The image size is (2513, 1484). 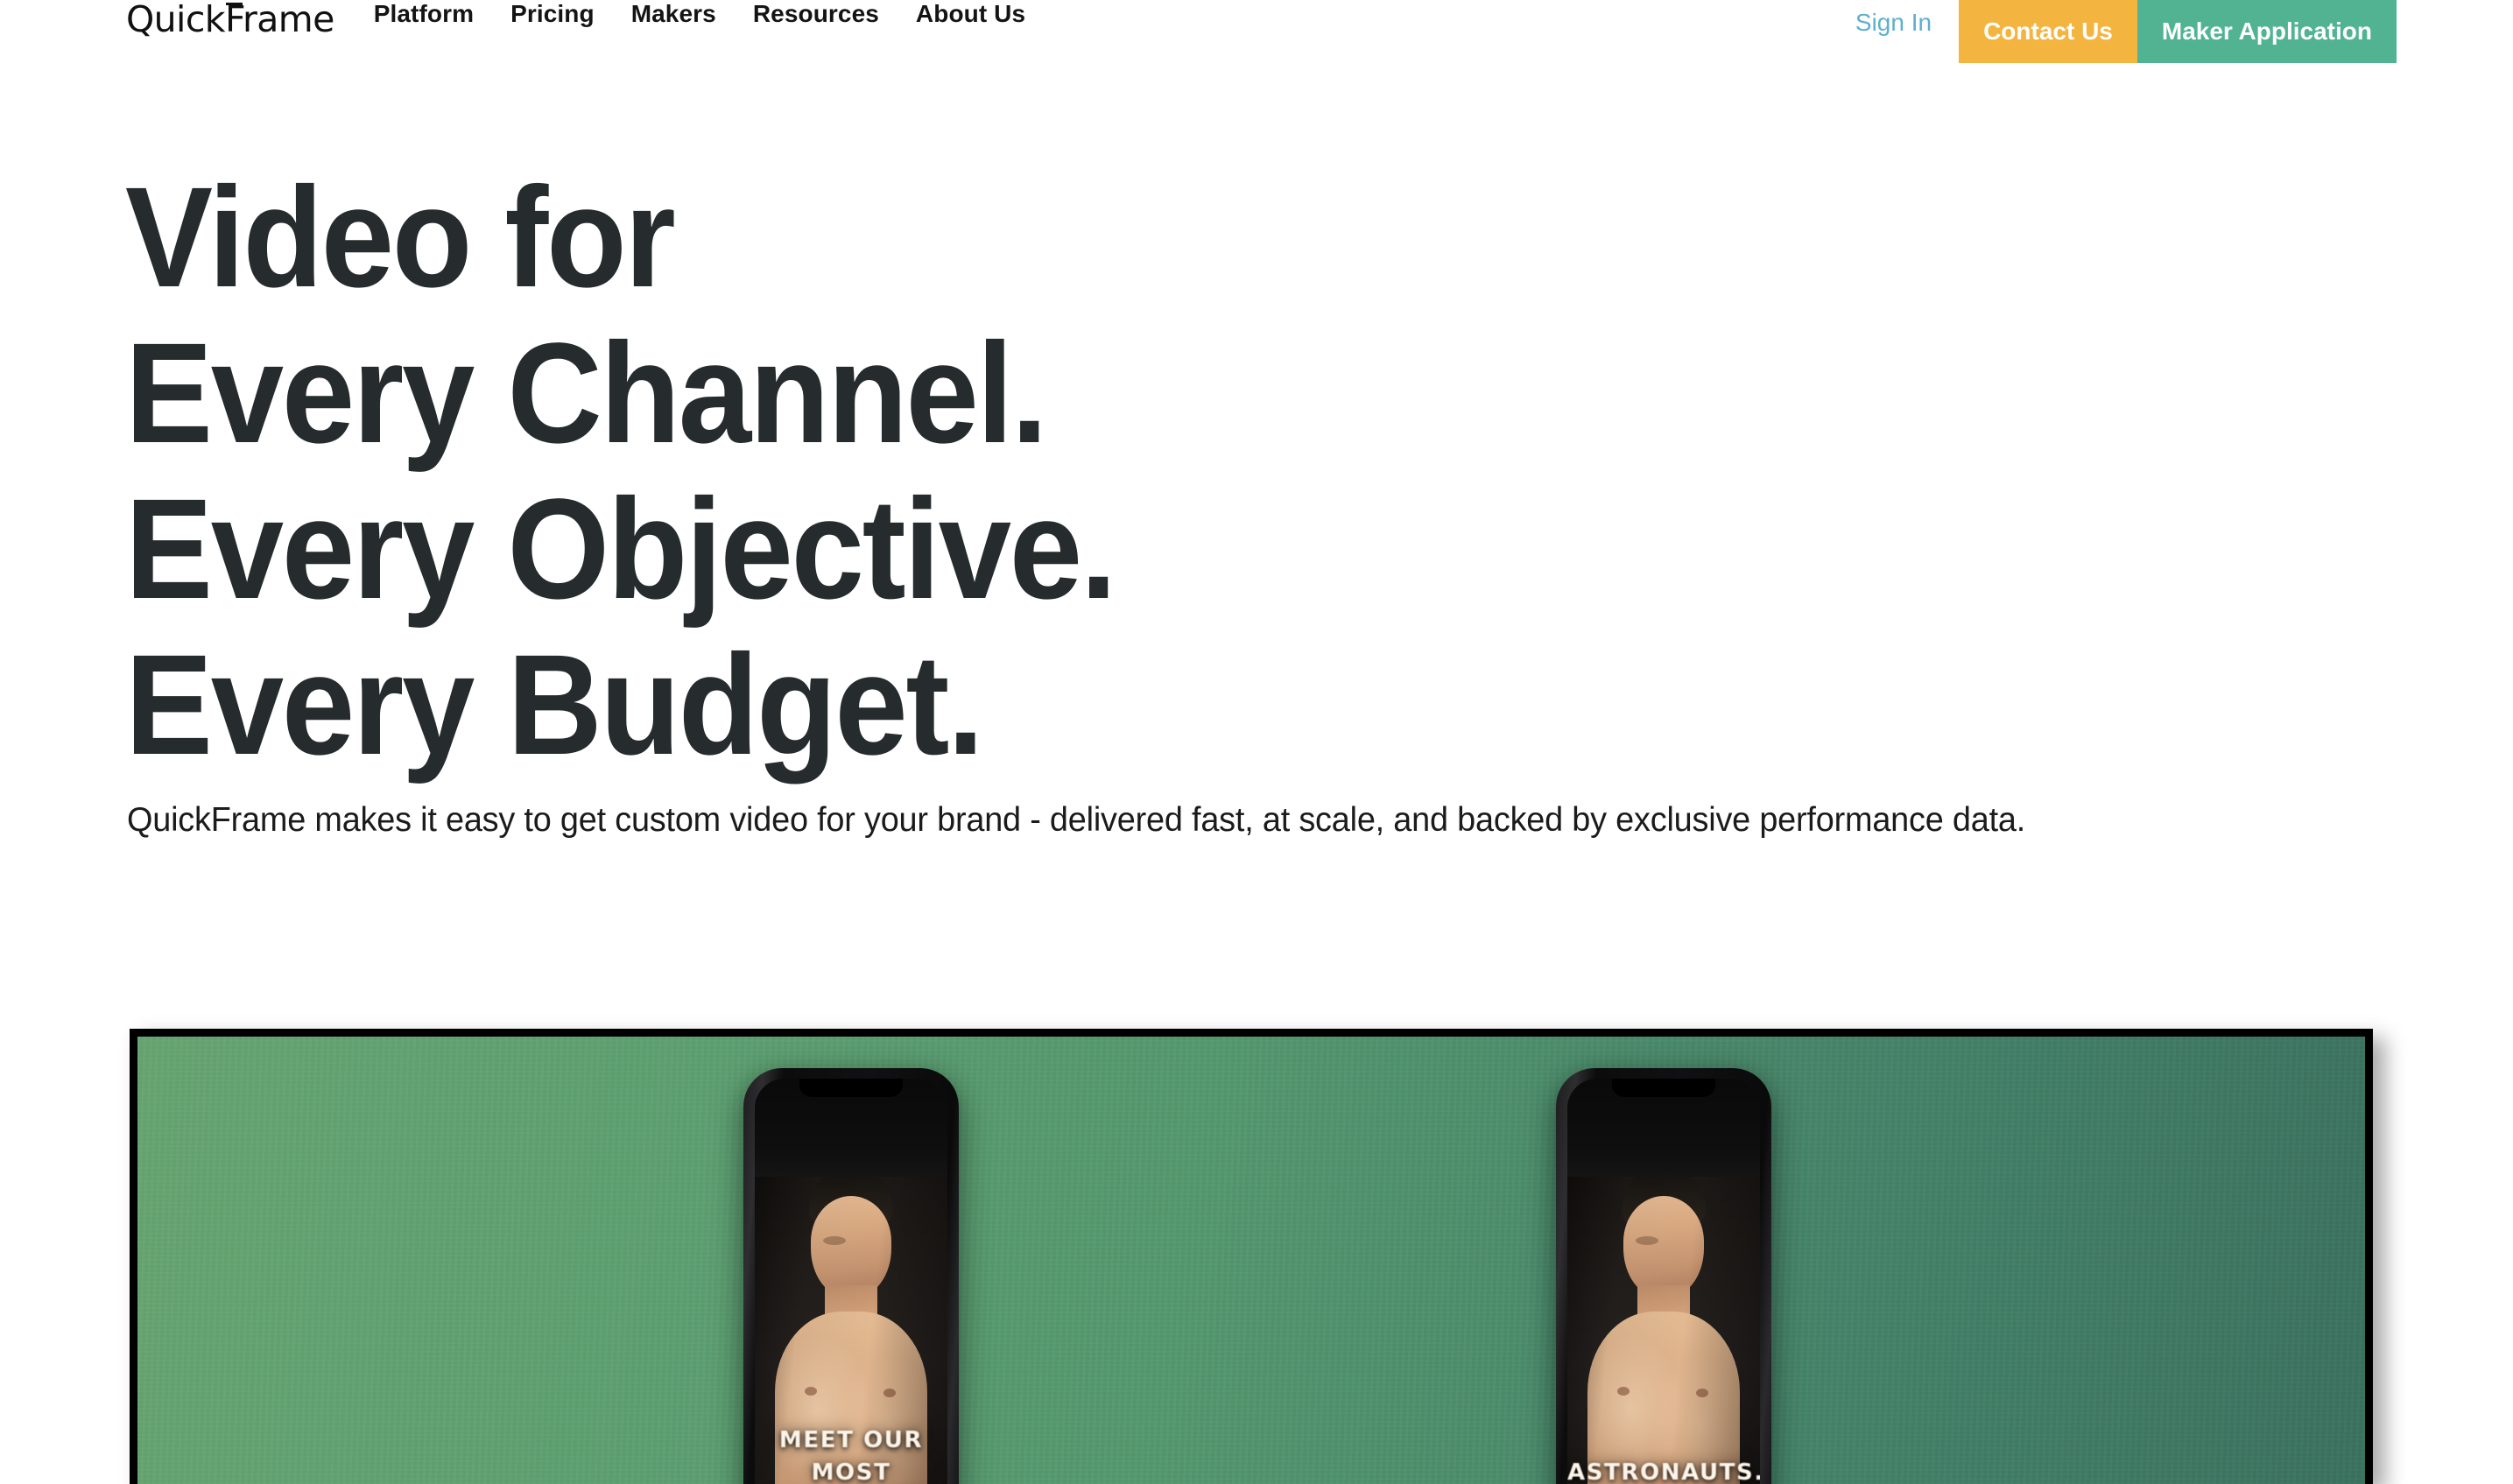 I want to click on phone-left-notch-band, so click(x=851, y=1128).